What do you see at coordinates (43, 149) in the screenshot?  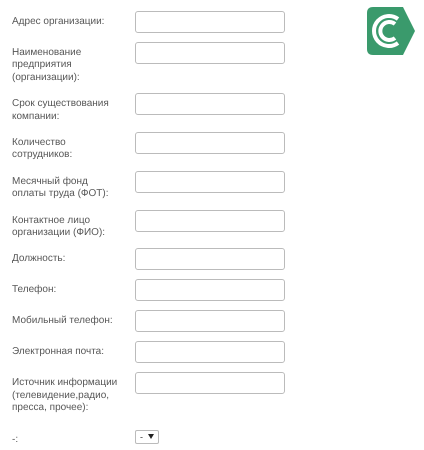 I see `field-label: Количество сотрудников:` at bounding box center [43, 149].